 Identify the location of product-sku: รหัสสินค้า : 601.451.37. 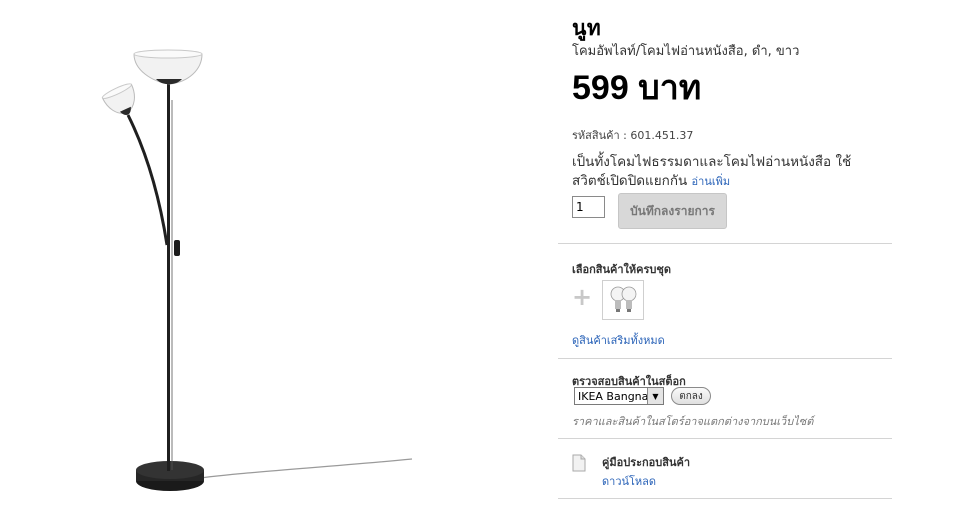
(633, 135).